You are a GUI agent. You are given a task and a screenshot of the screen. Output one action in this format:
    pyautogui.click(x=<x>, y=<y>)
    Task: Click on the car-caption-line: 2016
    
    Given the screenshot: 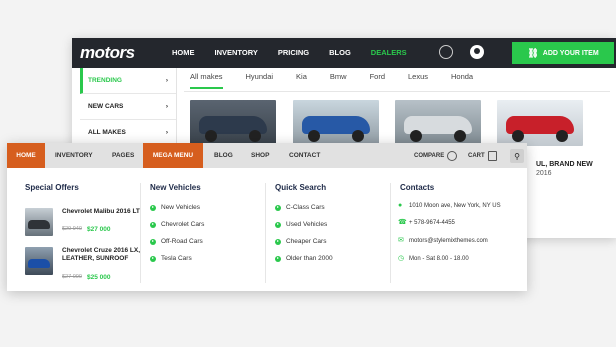 What is the action you would take?
    pyautogui.click(x=544, y=173)
    